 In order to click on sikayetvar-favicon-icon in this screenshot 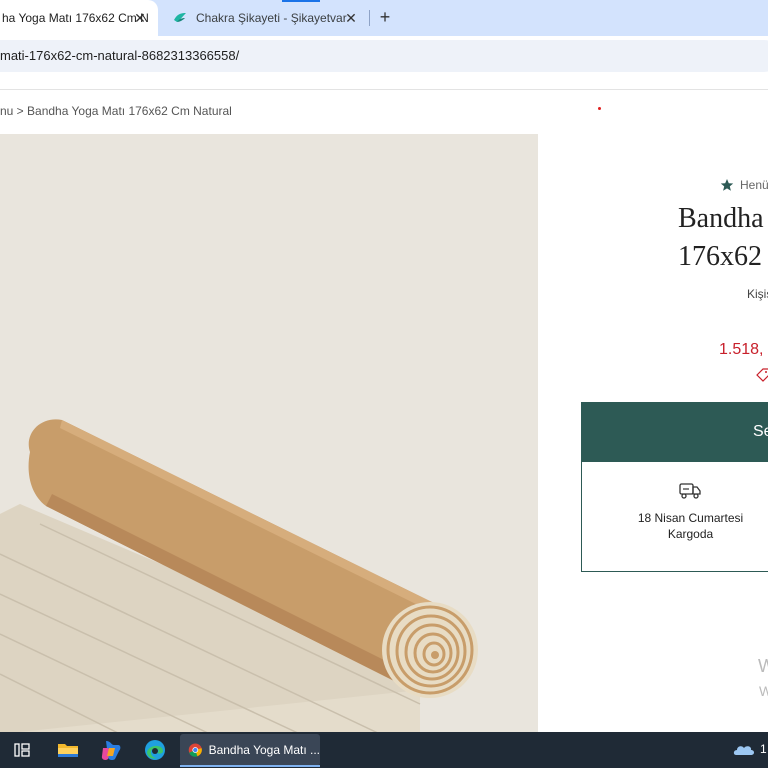, I will do `click(180, 17)`.